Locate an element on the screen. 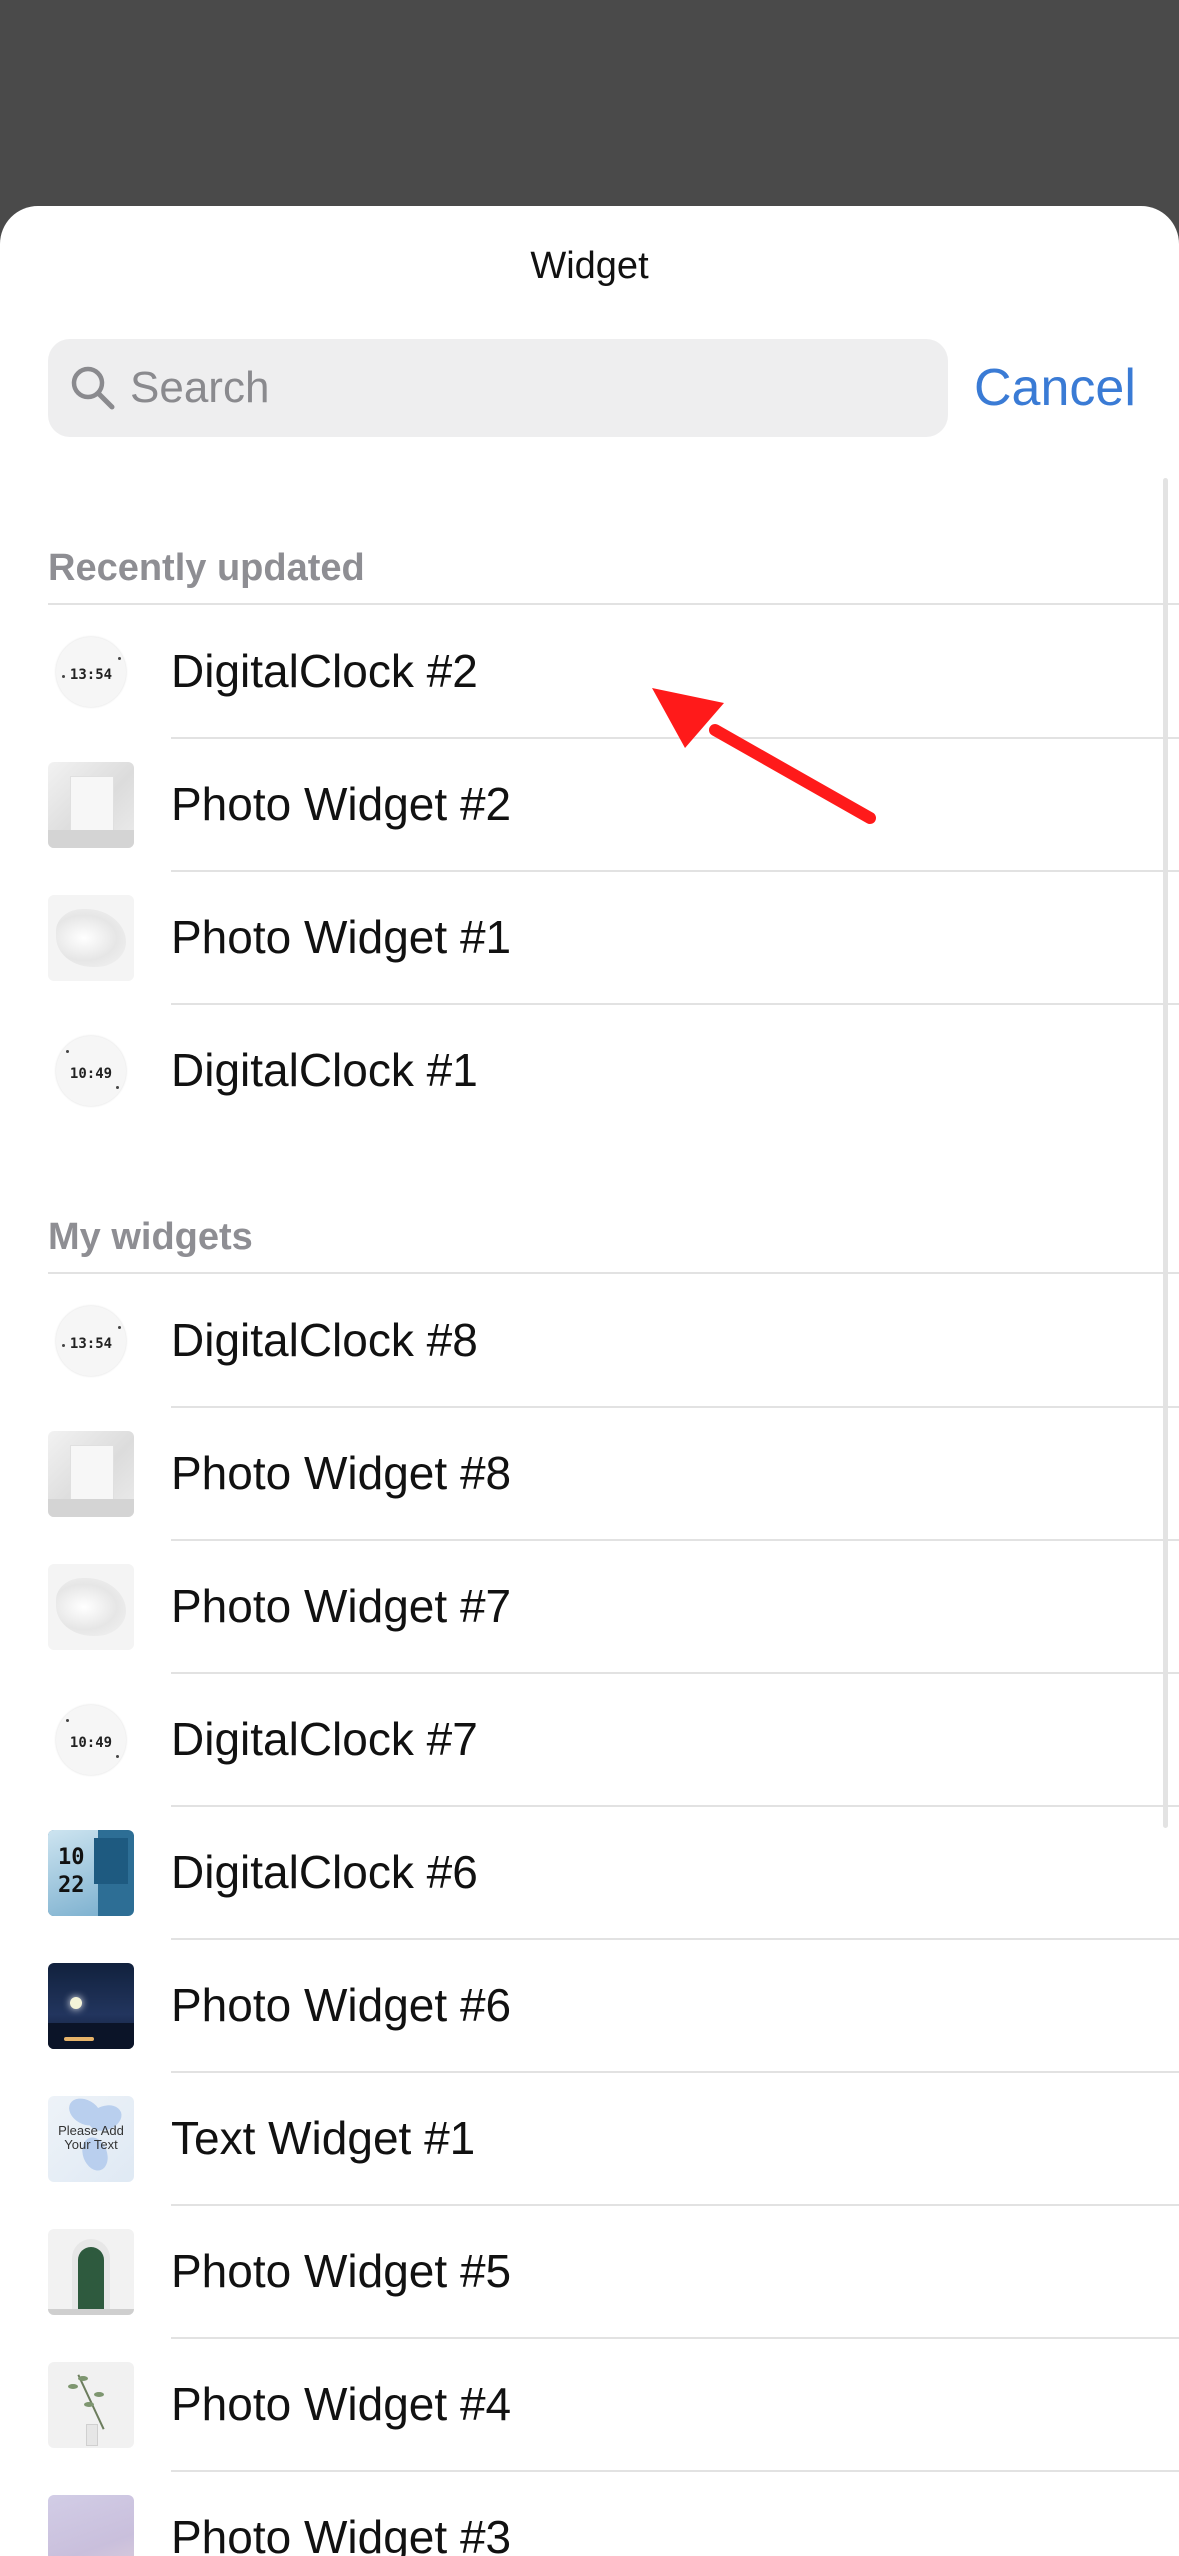 The width and height of the screenshot is (1179, 2556). widget-name: Photo Widget #7 is located at coordinates (341, 1606).